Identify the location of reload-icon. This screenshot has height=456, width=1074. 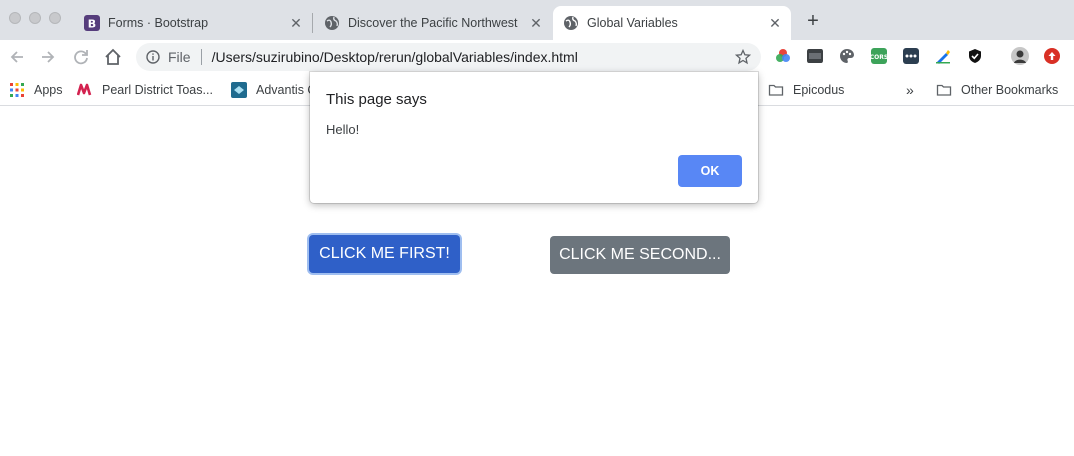
(81, 57).